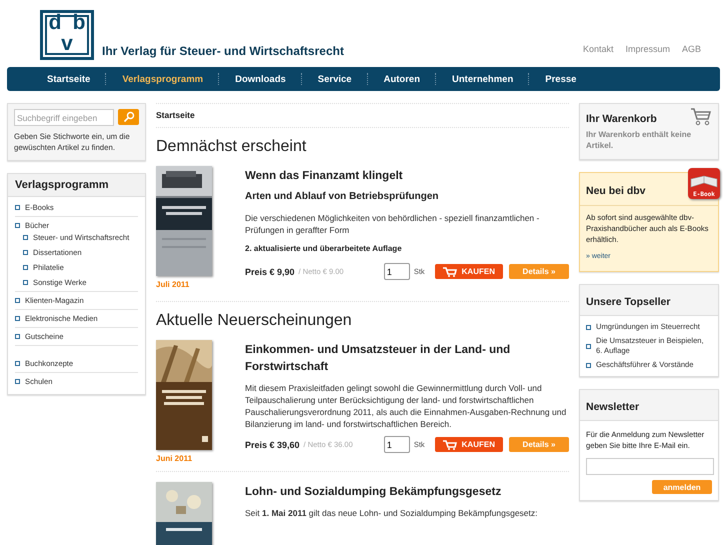 The image size is (727, 545). What do you see at coordinates (175, 458) in the screenshot?
I see `release-date: Juni 2011` at bounding box center [175, 458].